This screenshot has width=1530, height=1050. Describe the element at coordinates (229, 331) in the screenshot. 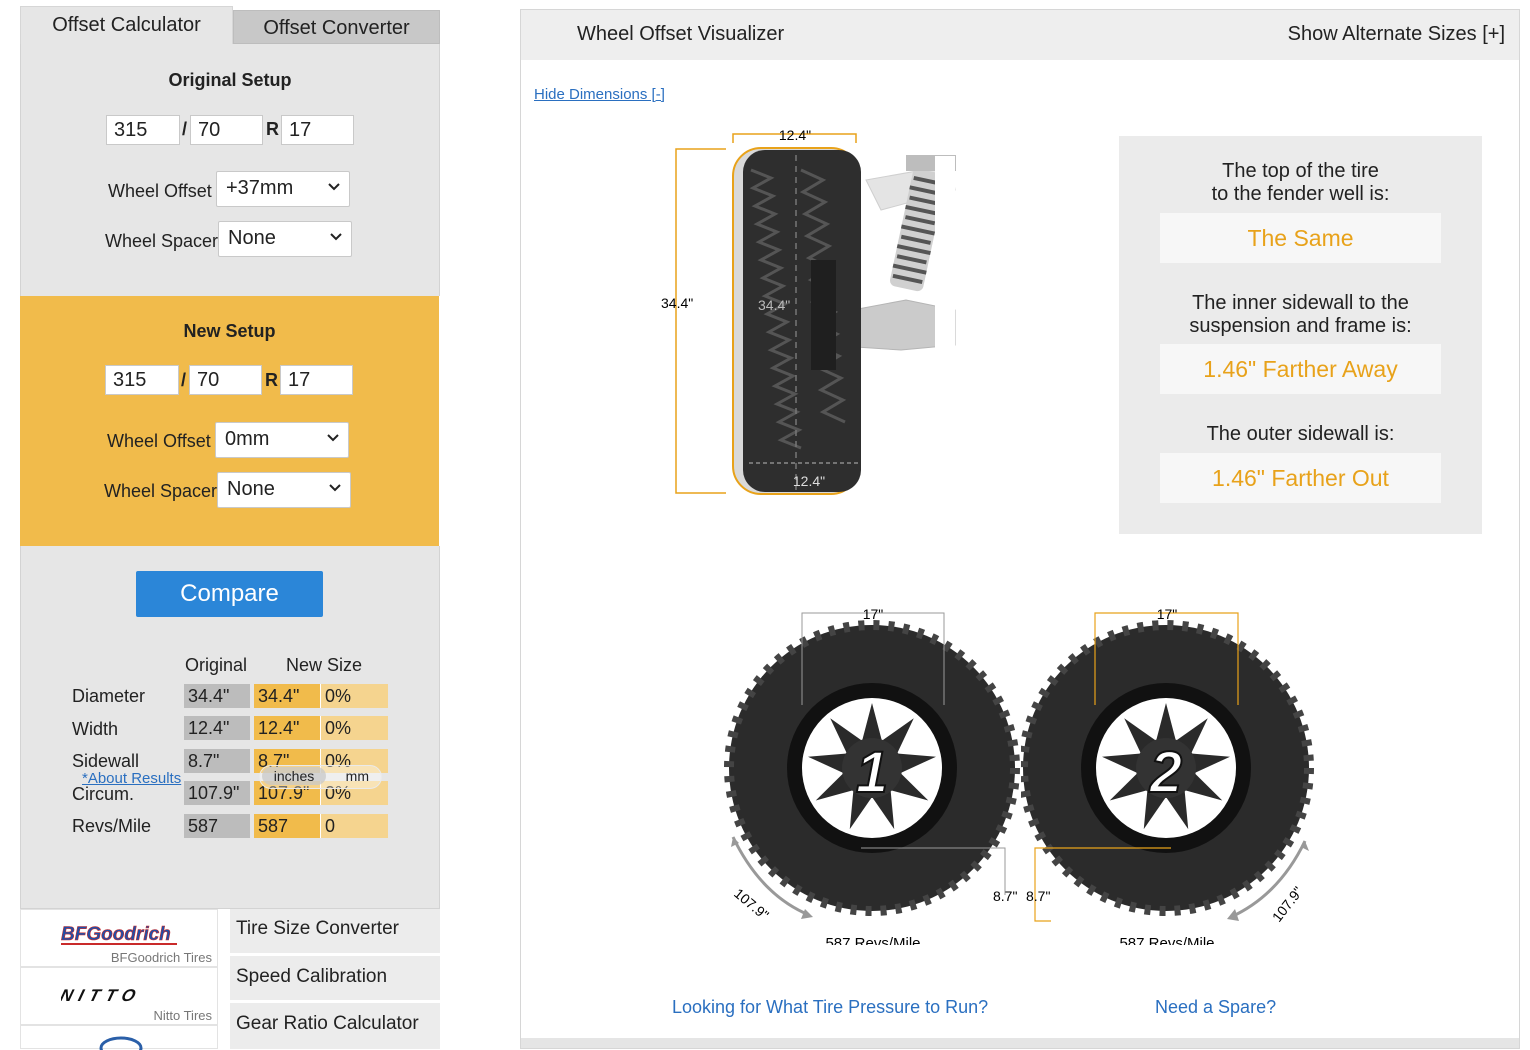

I see `new-setup-title: New Setup` at that location.